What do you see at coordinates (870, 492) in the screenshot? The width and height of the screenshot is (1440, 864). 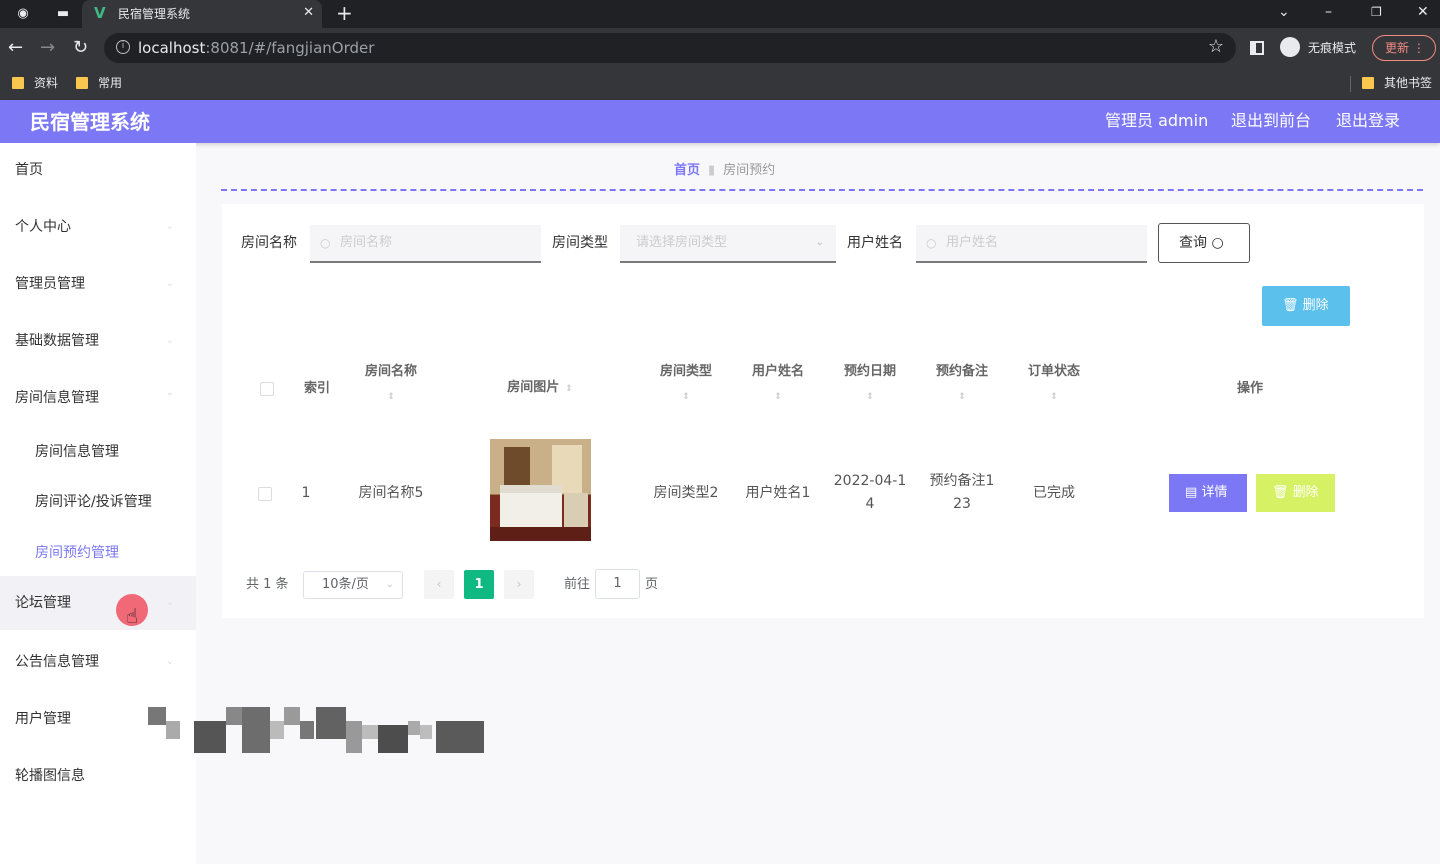 I see `cell-booking-date: 2022-04-1 4` at bounding box center [870, 492].